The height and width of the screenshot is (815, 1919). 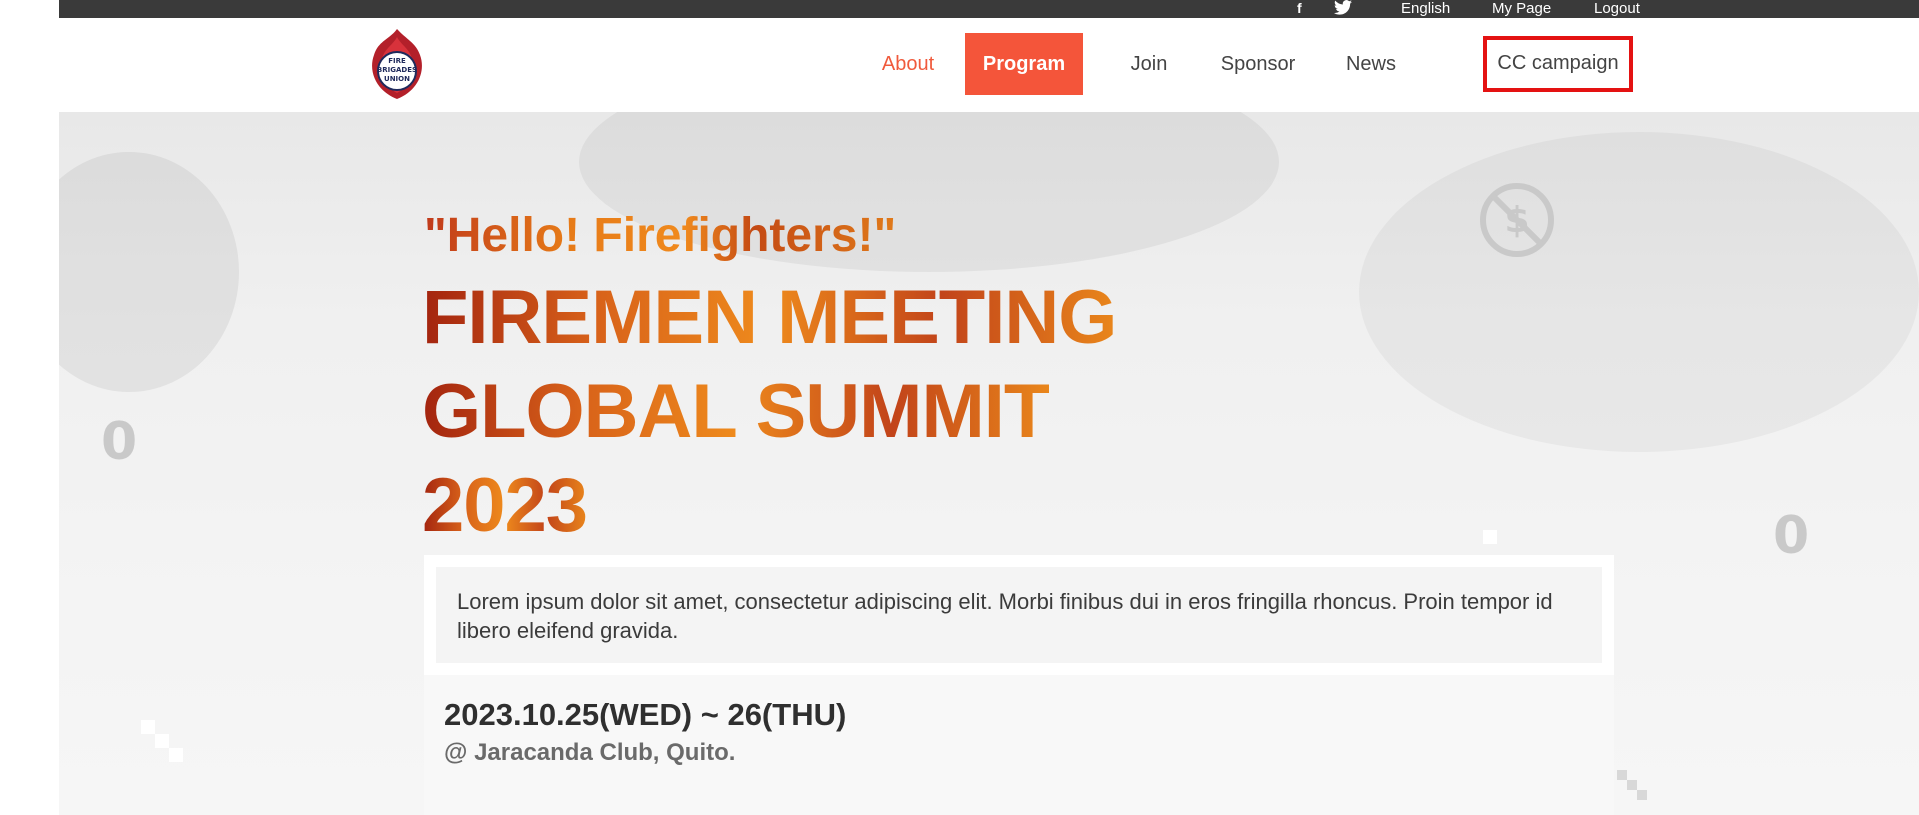 I want to click on twitter-icon, so click(x=1343, y=8).